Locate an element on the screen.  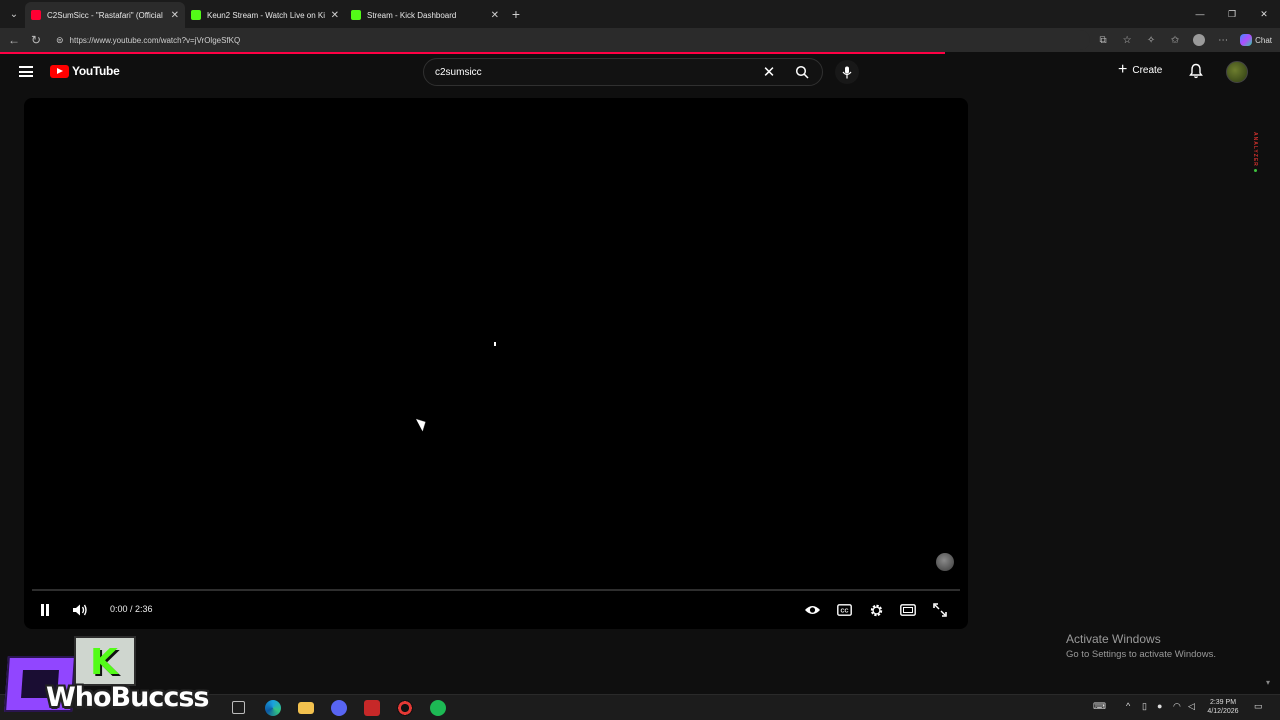
watermark-subtitle: Go to Settings to activate Windows. is located at coordinates (1141, 654).